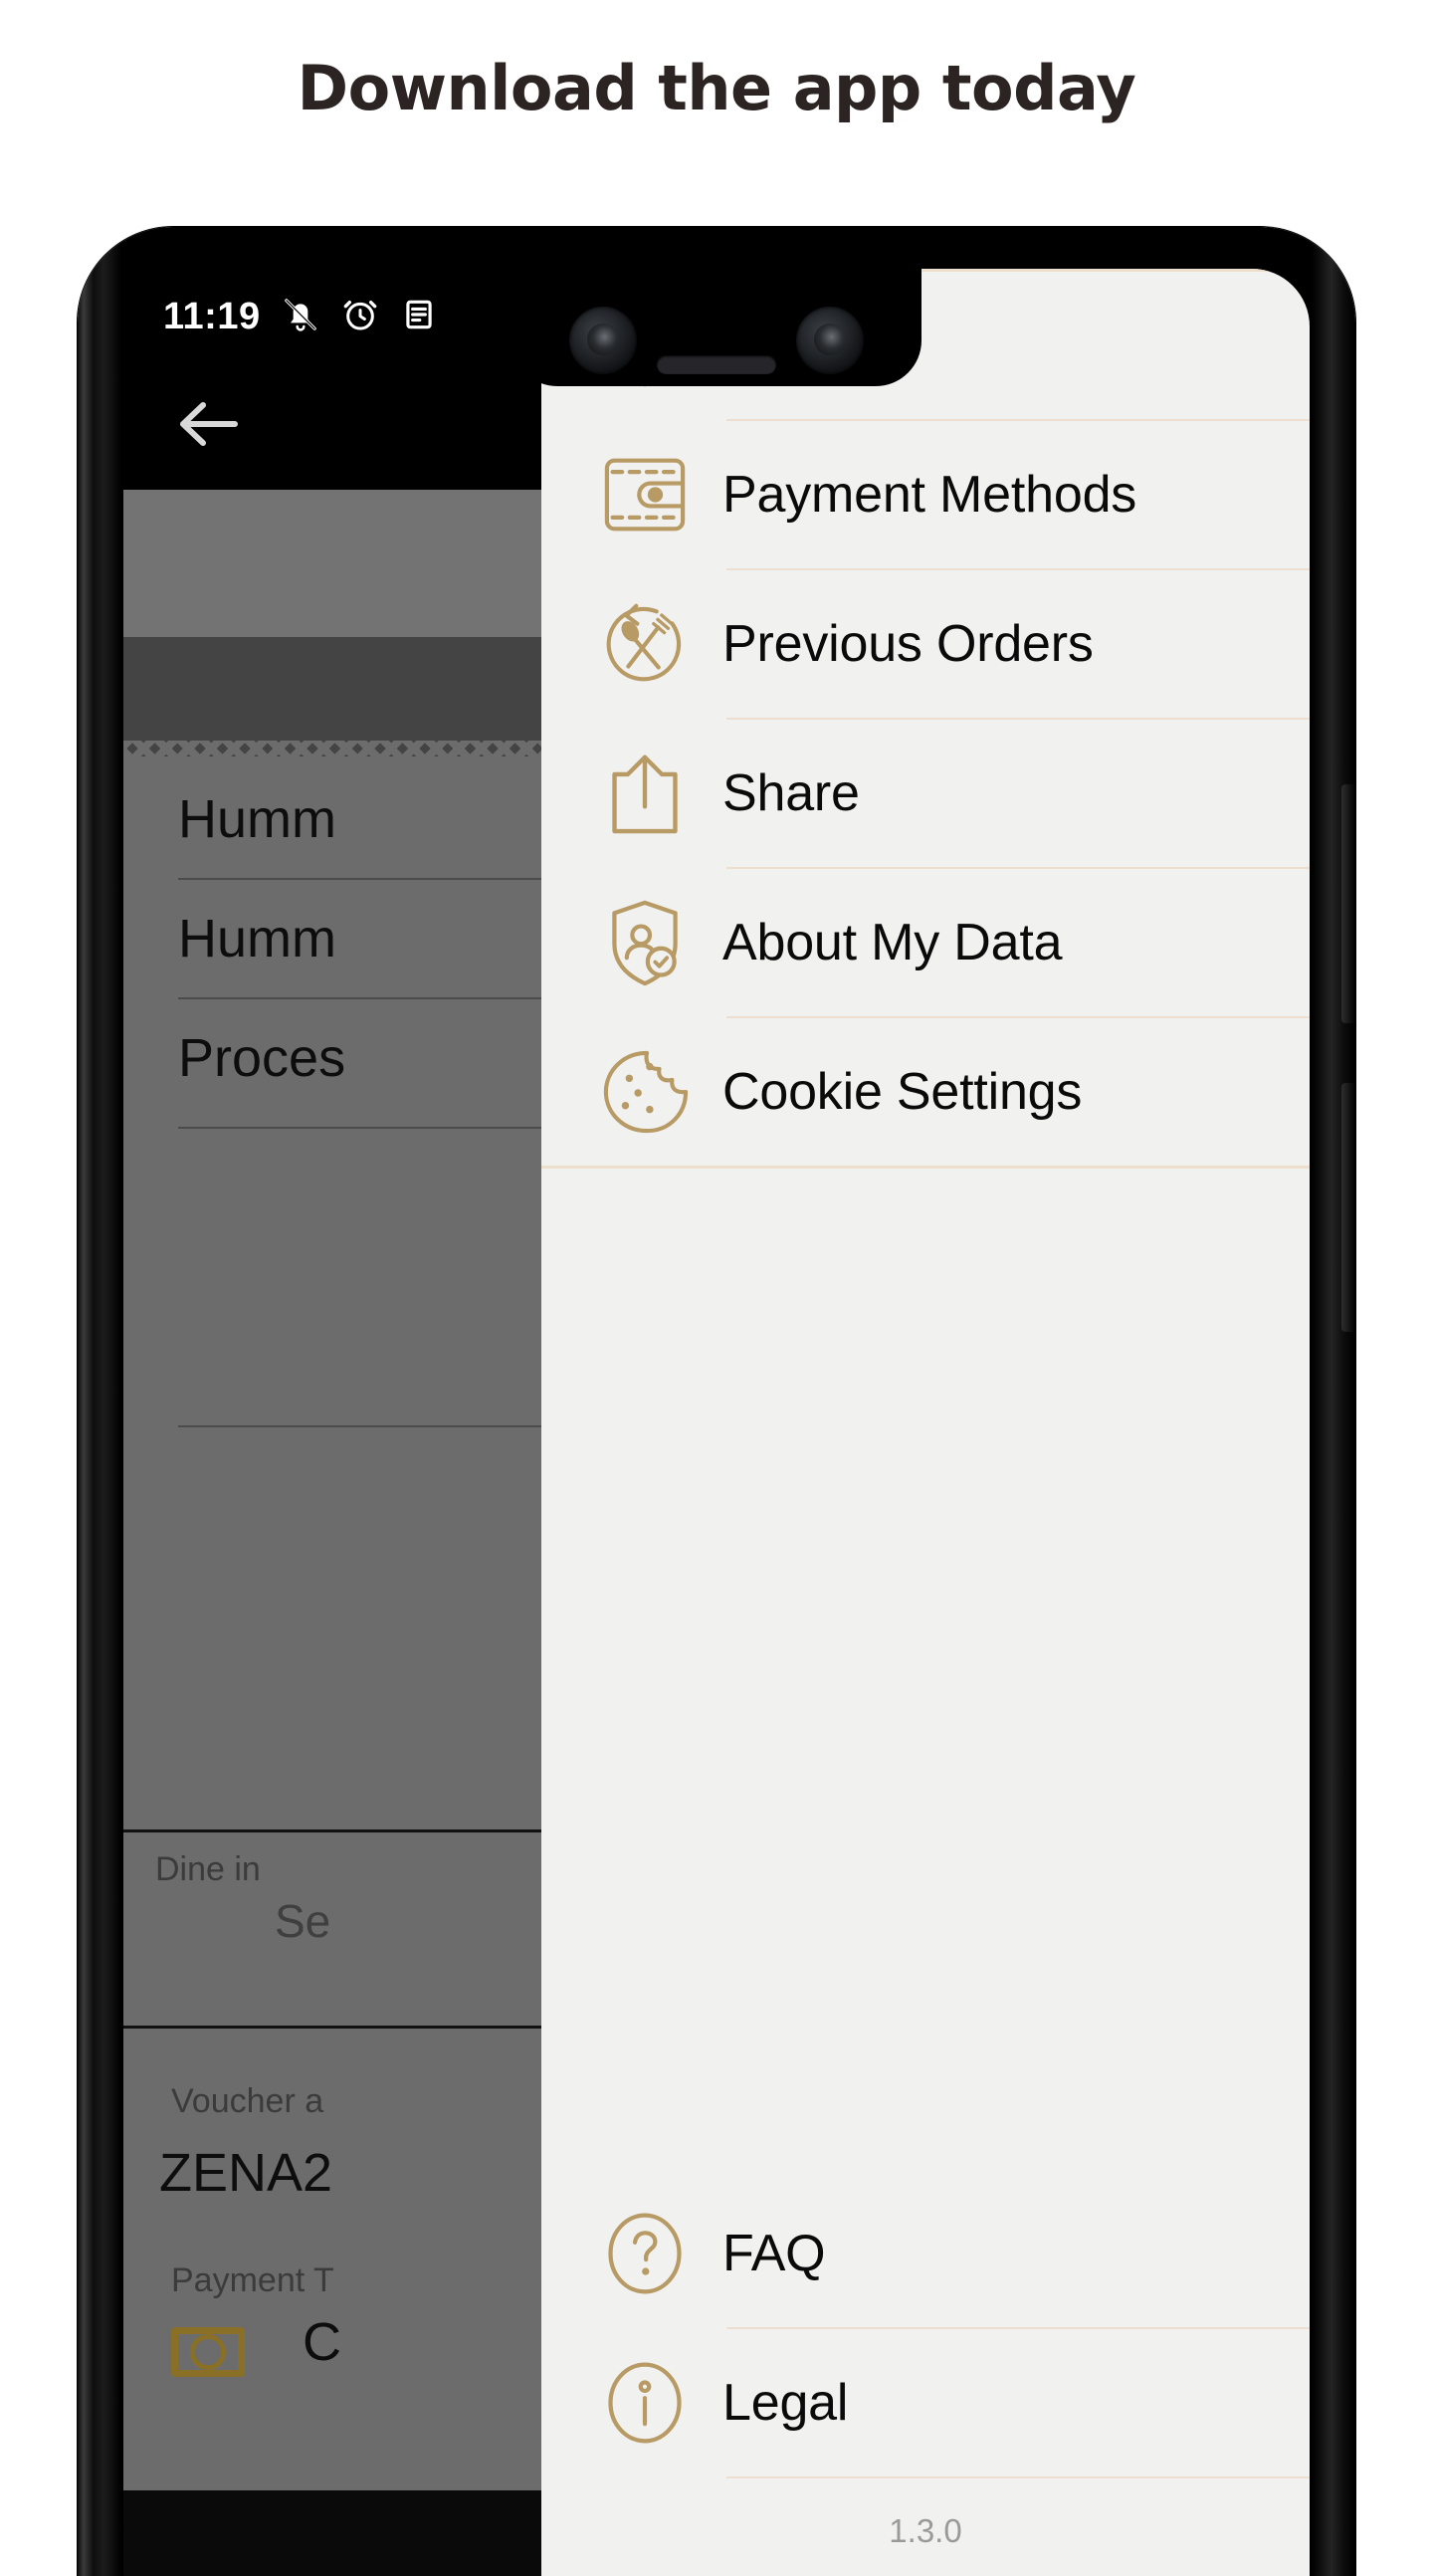 The width and height of the screenshot is (1433, 2576). I want to click on drawer-item-label: Cookie Settings, so click(902, 1092).